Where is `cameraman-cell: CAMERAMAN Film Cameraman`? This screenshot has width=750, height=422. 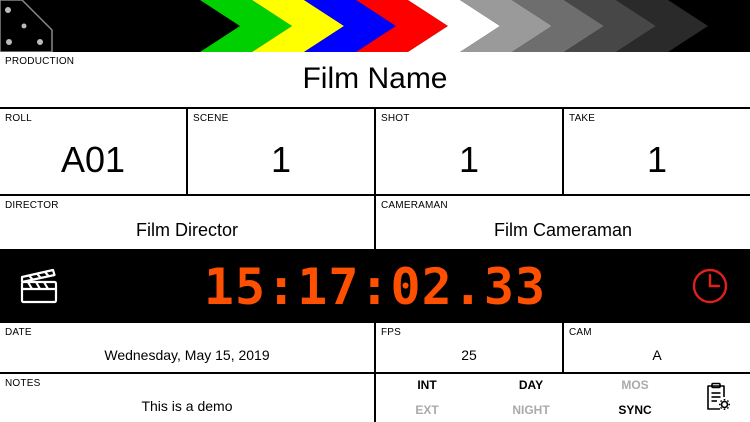
cameraman-cell: CAMERAMAN Film Cameraman is located at coordinates (563, 222).